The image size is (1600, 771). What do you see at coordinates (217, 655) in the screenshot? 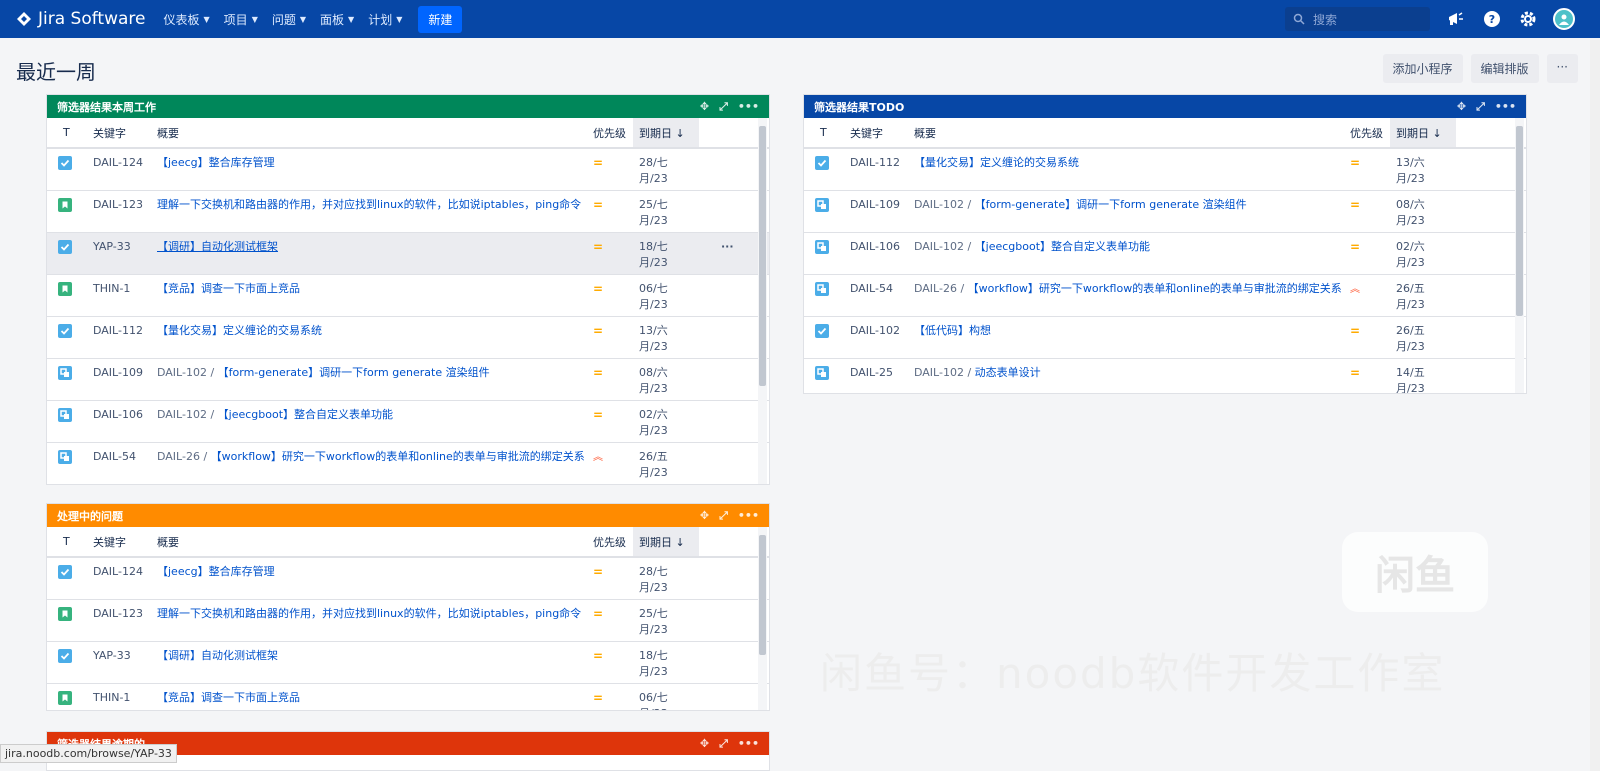
I see `summary-link: 【调研】自动化测试框架` at bounding box center [217, 655].